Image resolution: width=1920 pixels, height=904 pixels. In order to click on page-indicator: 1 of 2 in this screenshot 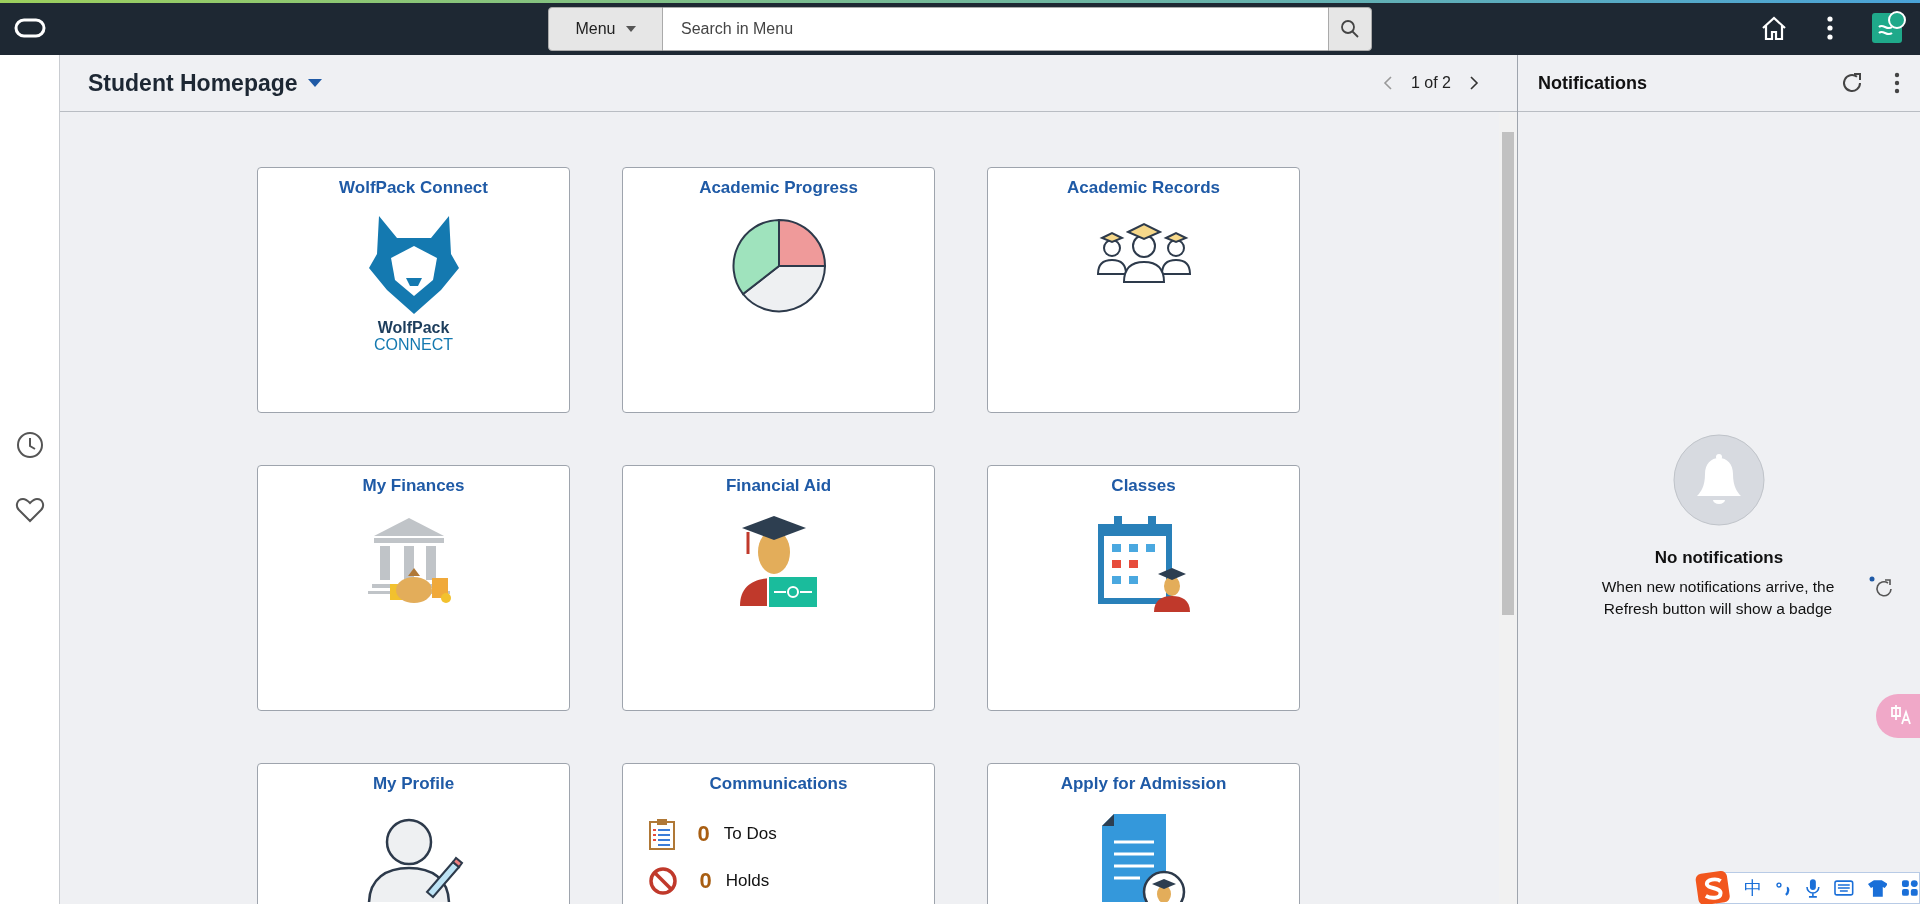, I will do `click(1430, 83)`.